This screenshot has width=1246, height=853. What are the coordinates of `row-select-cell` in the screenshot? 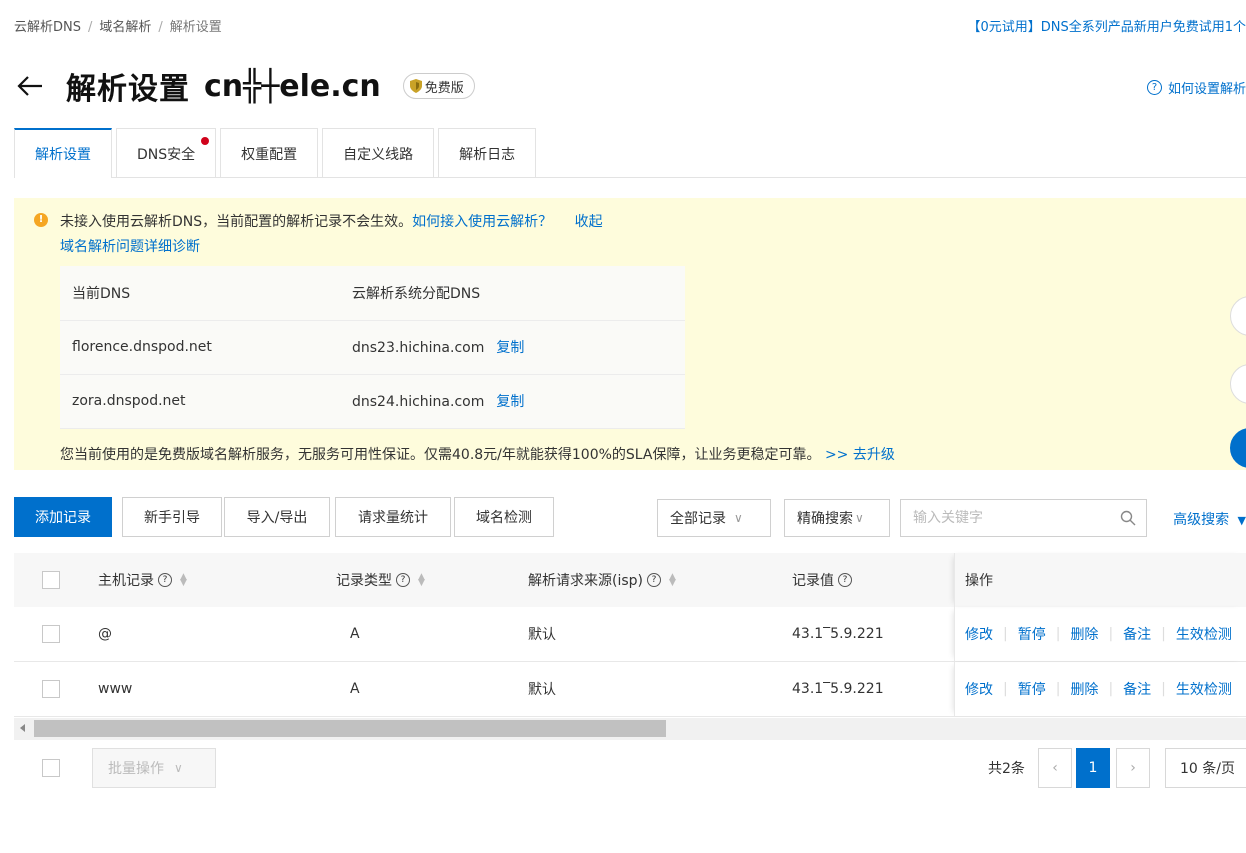 It's located at (51, 634).